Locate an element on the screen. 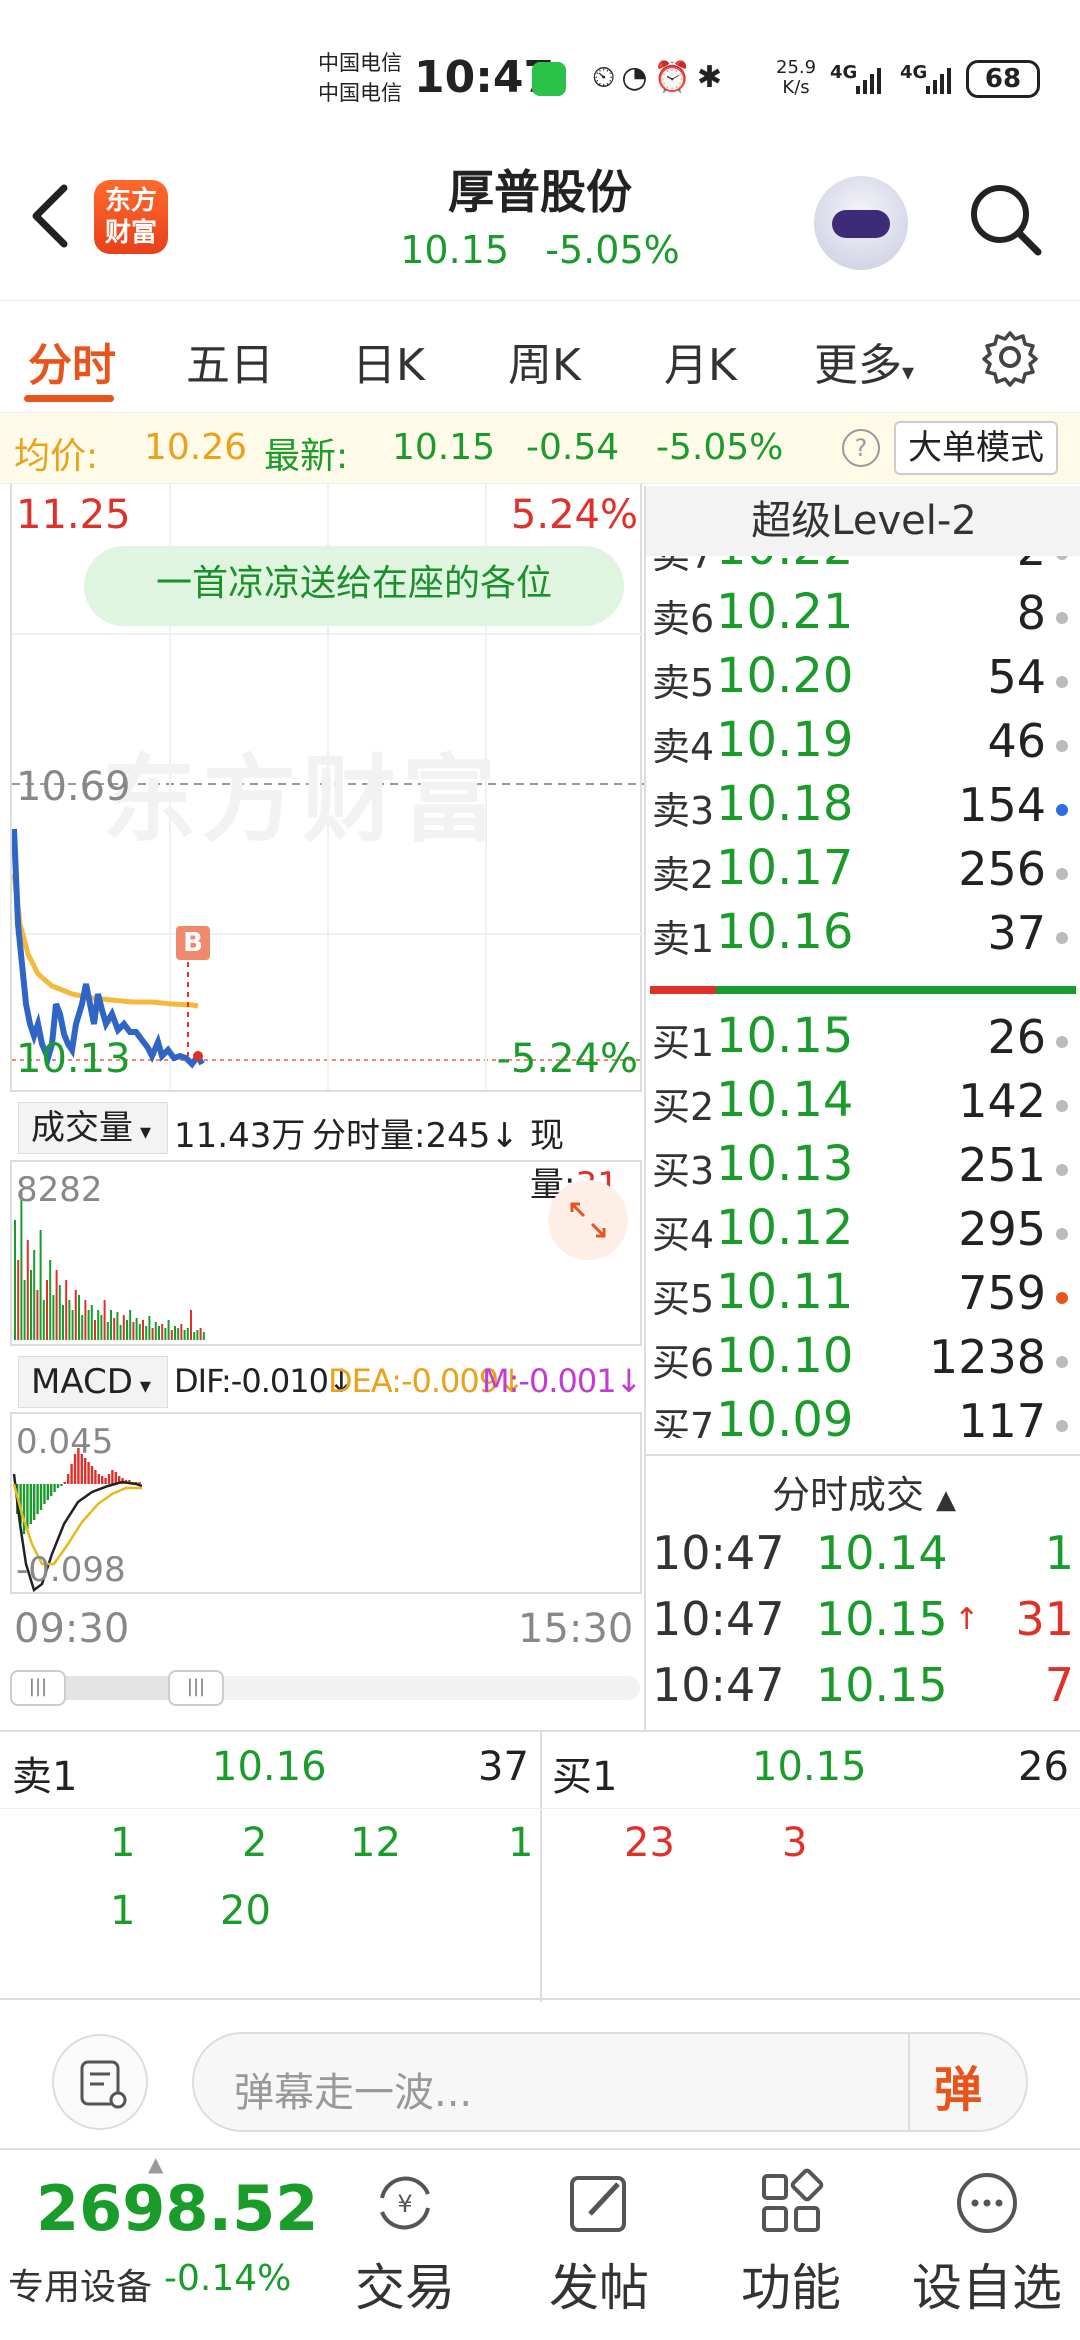 This screenshot has width=1080, height=2340. tab-daily-k: 日K is located at coordinates (388, 361).